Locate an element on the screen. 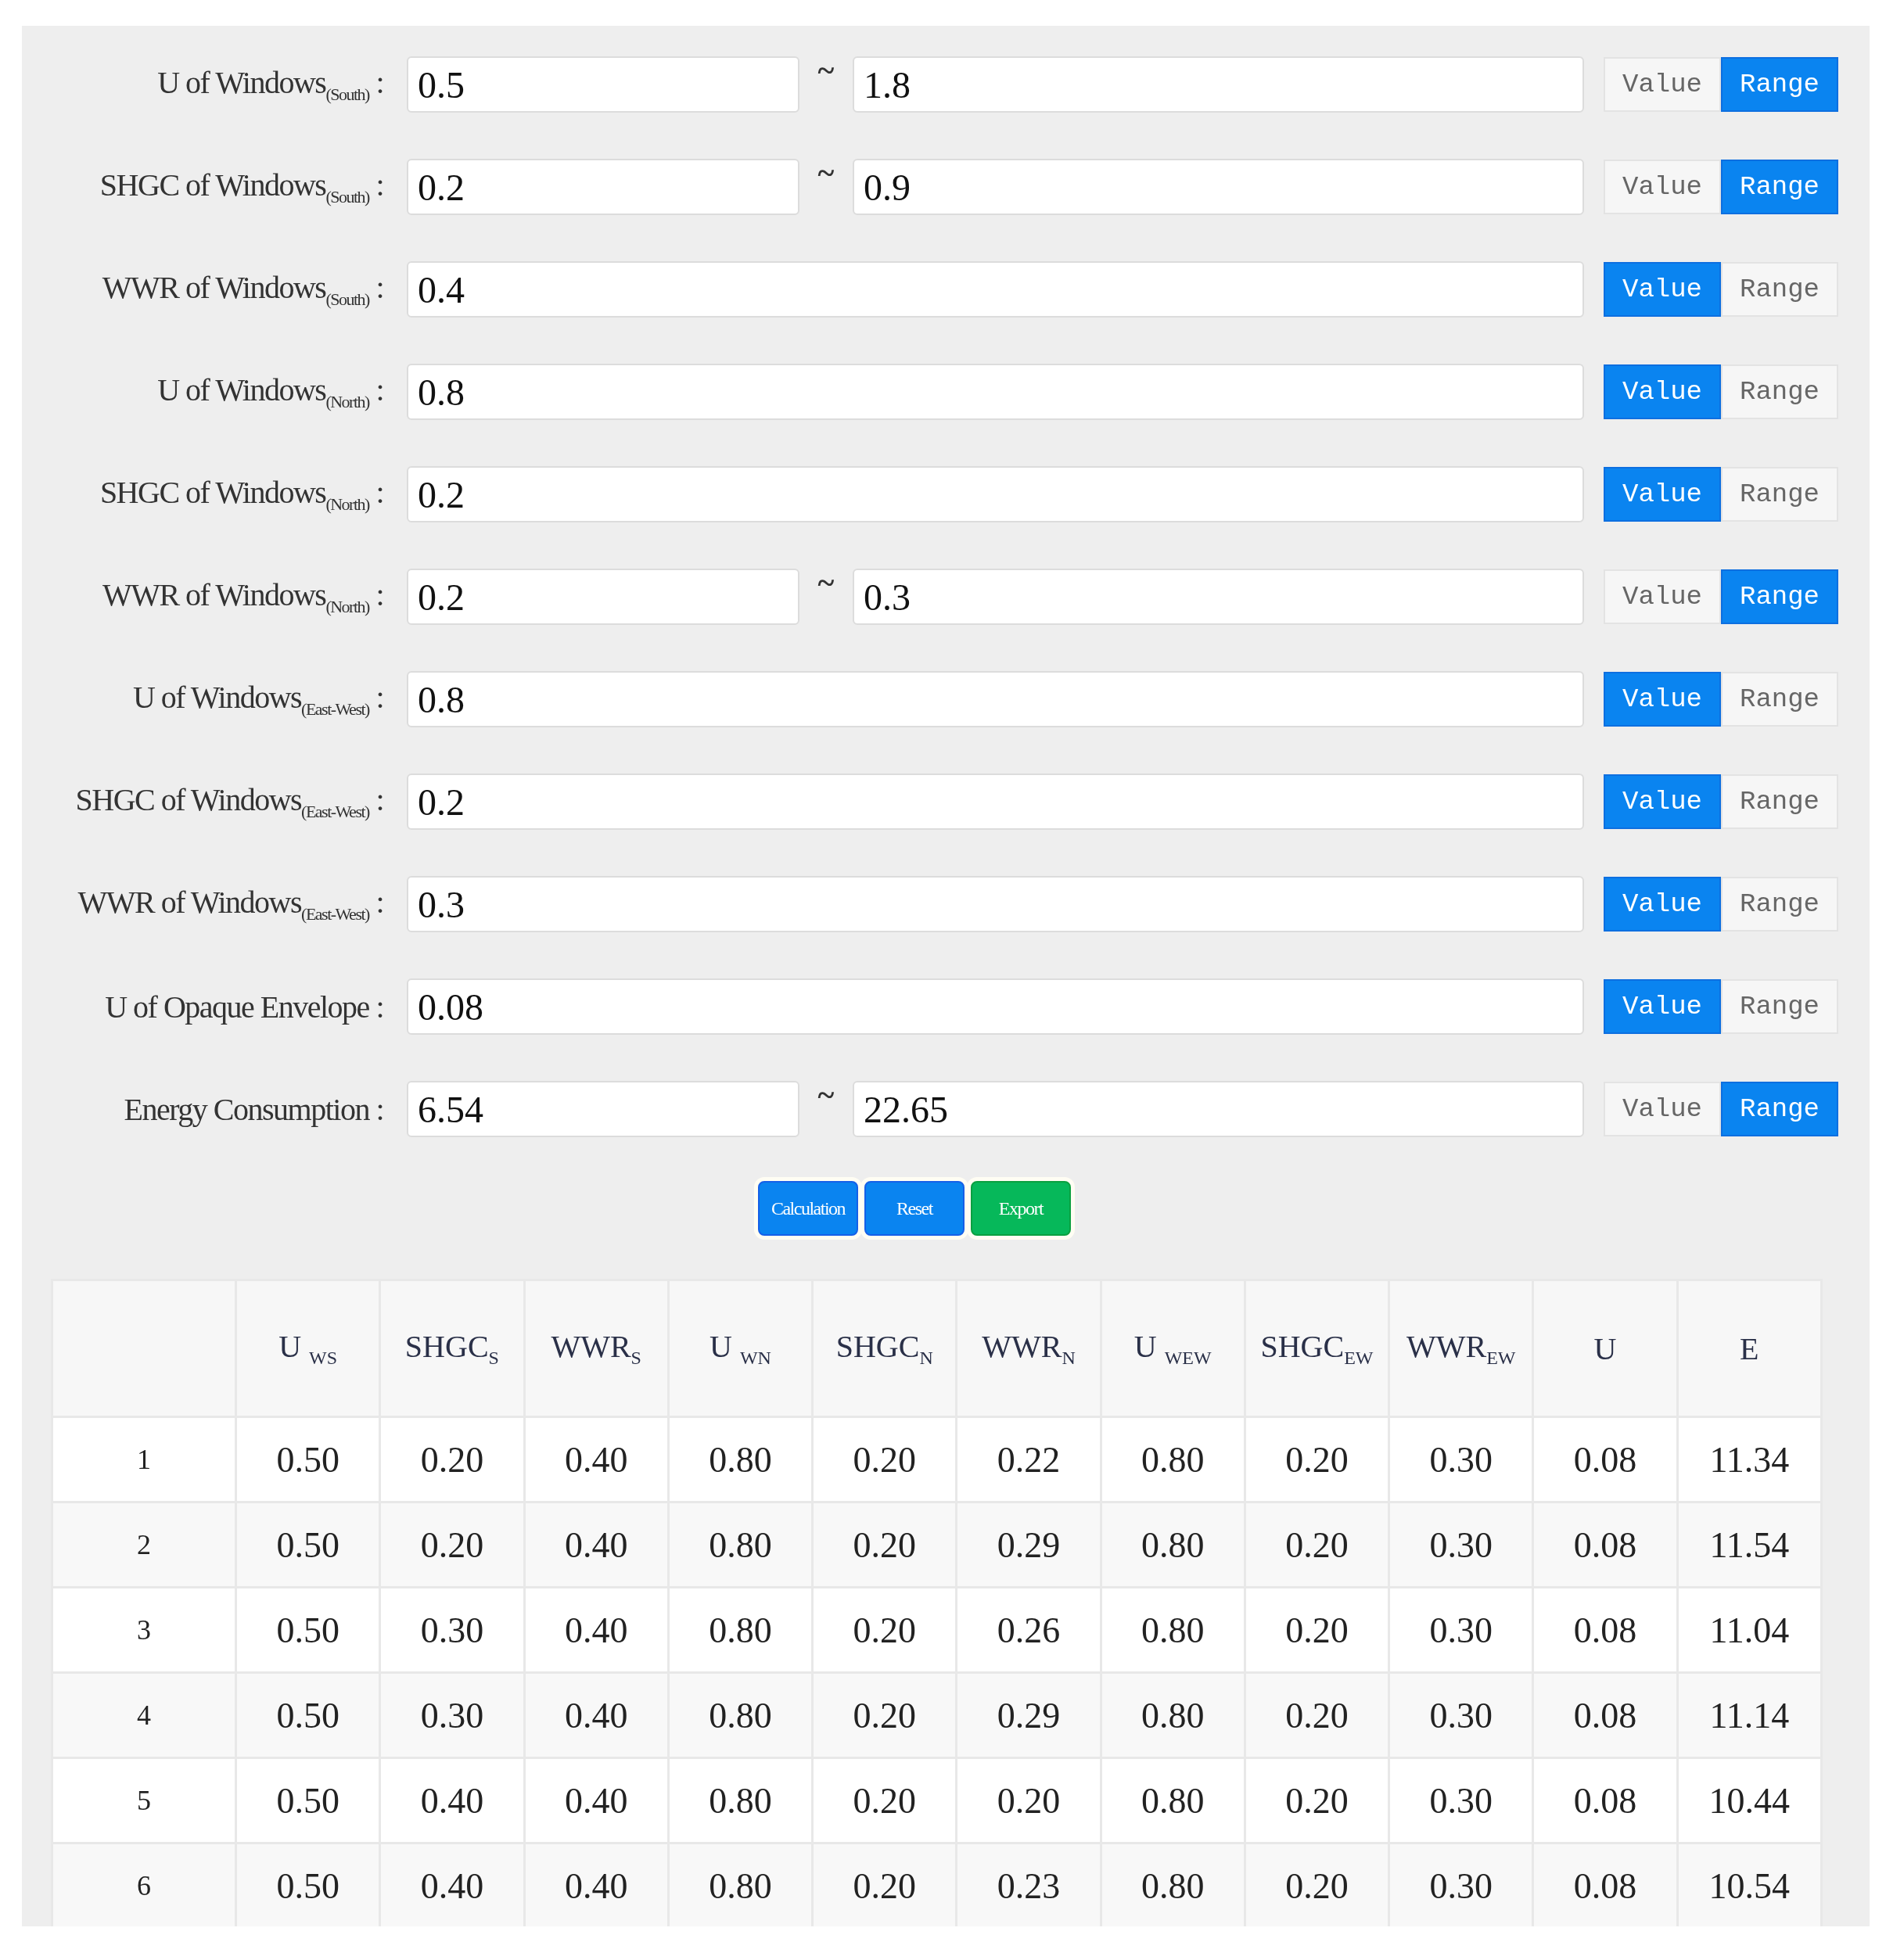 This screenshot has width=1886, height=1960. value-field: 0.08 is located at coordinates (995, 1006).